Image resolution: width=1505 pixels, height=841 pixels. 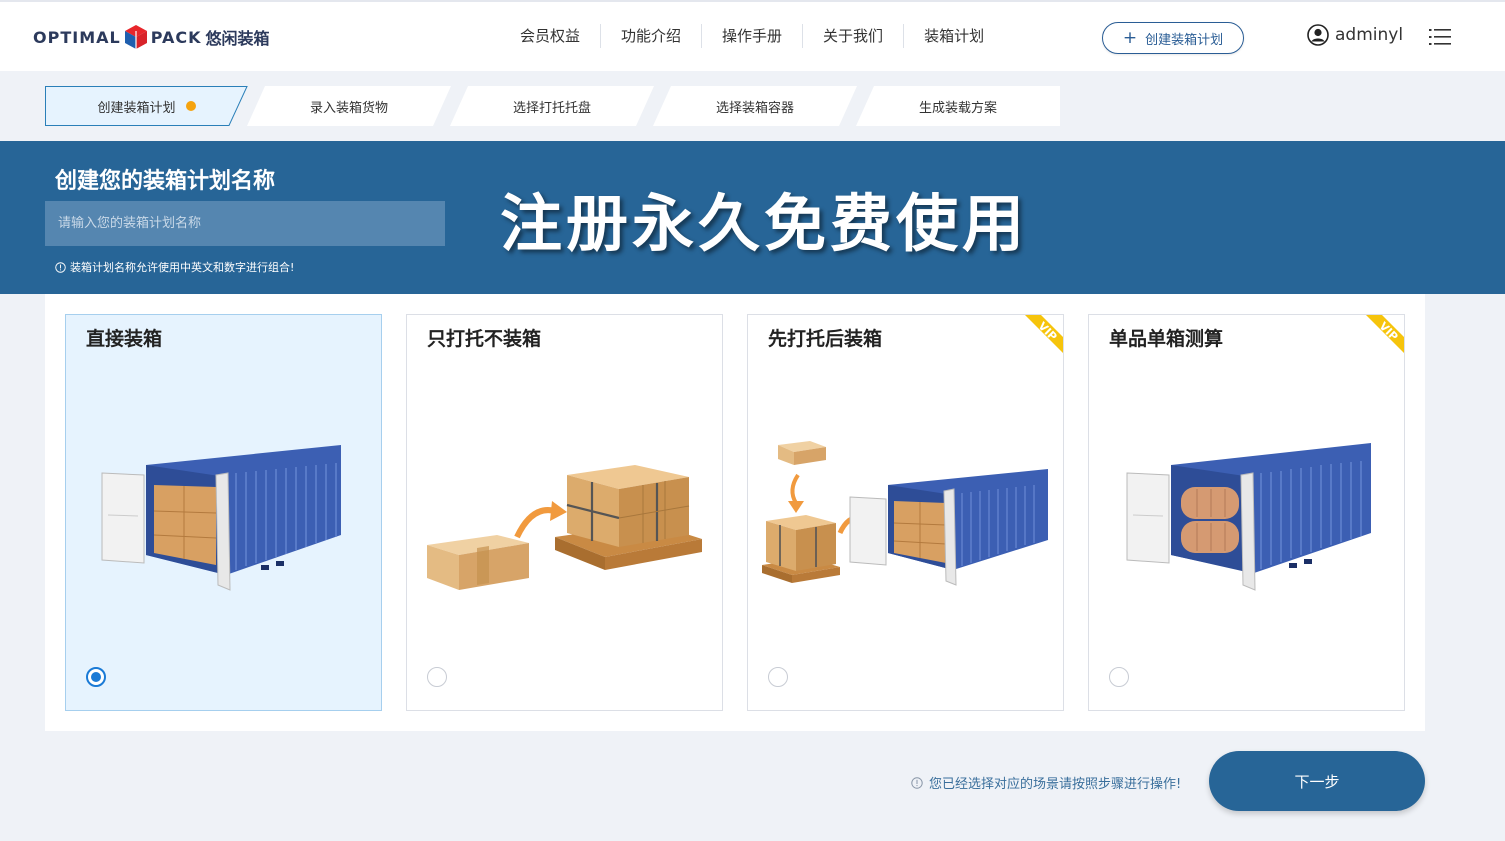 I want to click on scenario-card-single-item: 单品单箱测算 VIP, so click(x=1246, y=512).